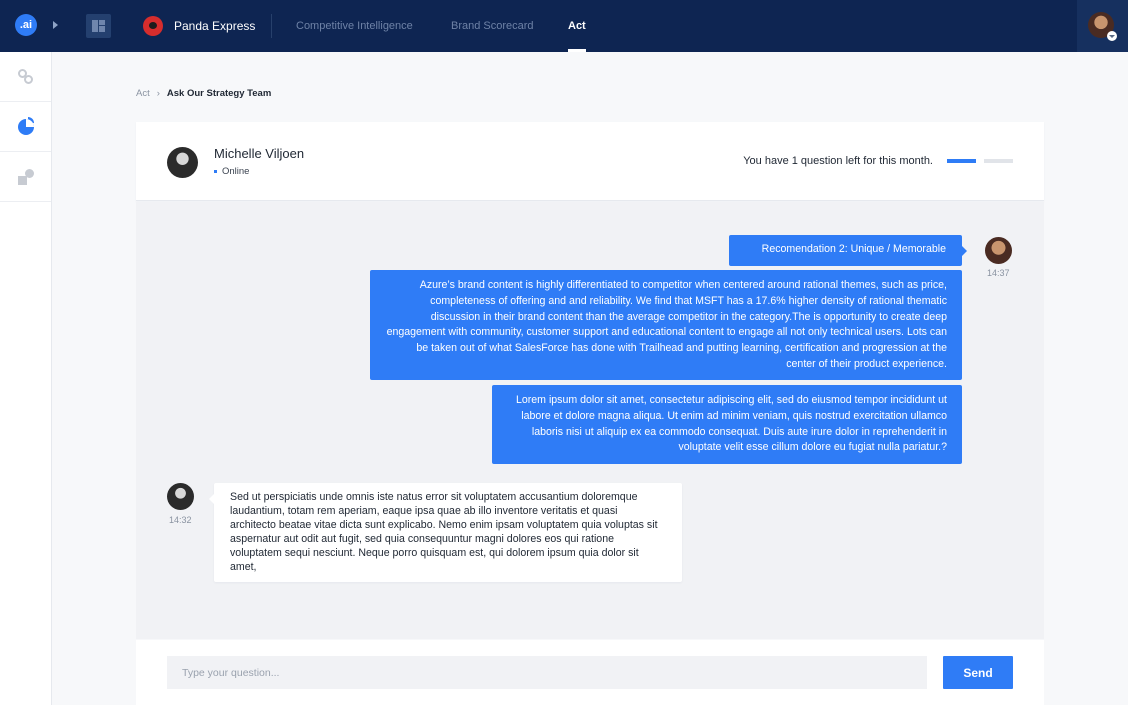 Image resolution: width=1128 pixels, height=705 pixels. Describe the element at coordinates (26, 25) in the screenshot. I see `app-logo: .ai` at that location.